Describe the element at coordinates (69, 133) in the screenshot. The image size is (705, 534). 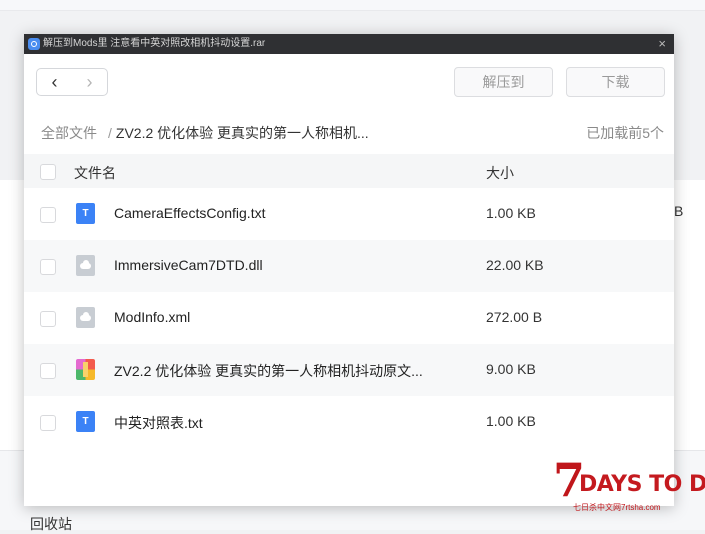
I see `breadcrumb-root: 全部文件` at that location.